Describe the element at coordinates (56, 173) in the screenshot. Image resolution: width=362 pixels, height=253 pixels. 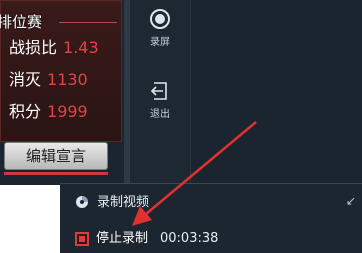
I see `declaration-underline` at that location.